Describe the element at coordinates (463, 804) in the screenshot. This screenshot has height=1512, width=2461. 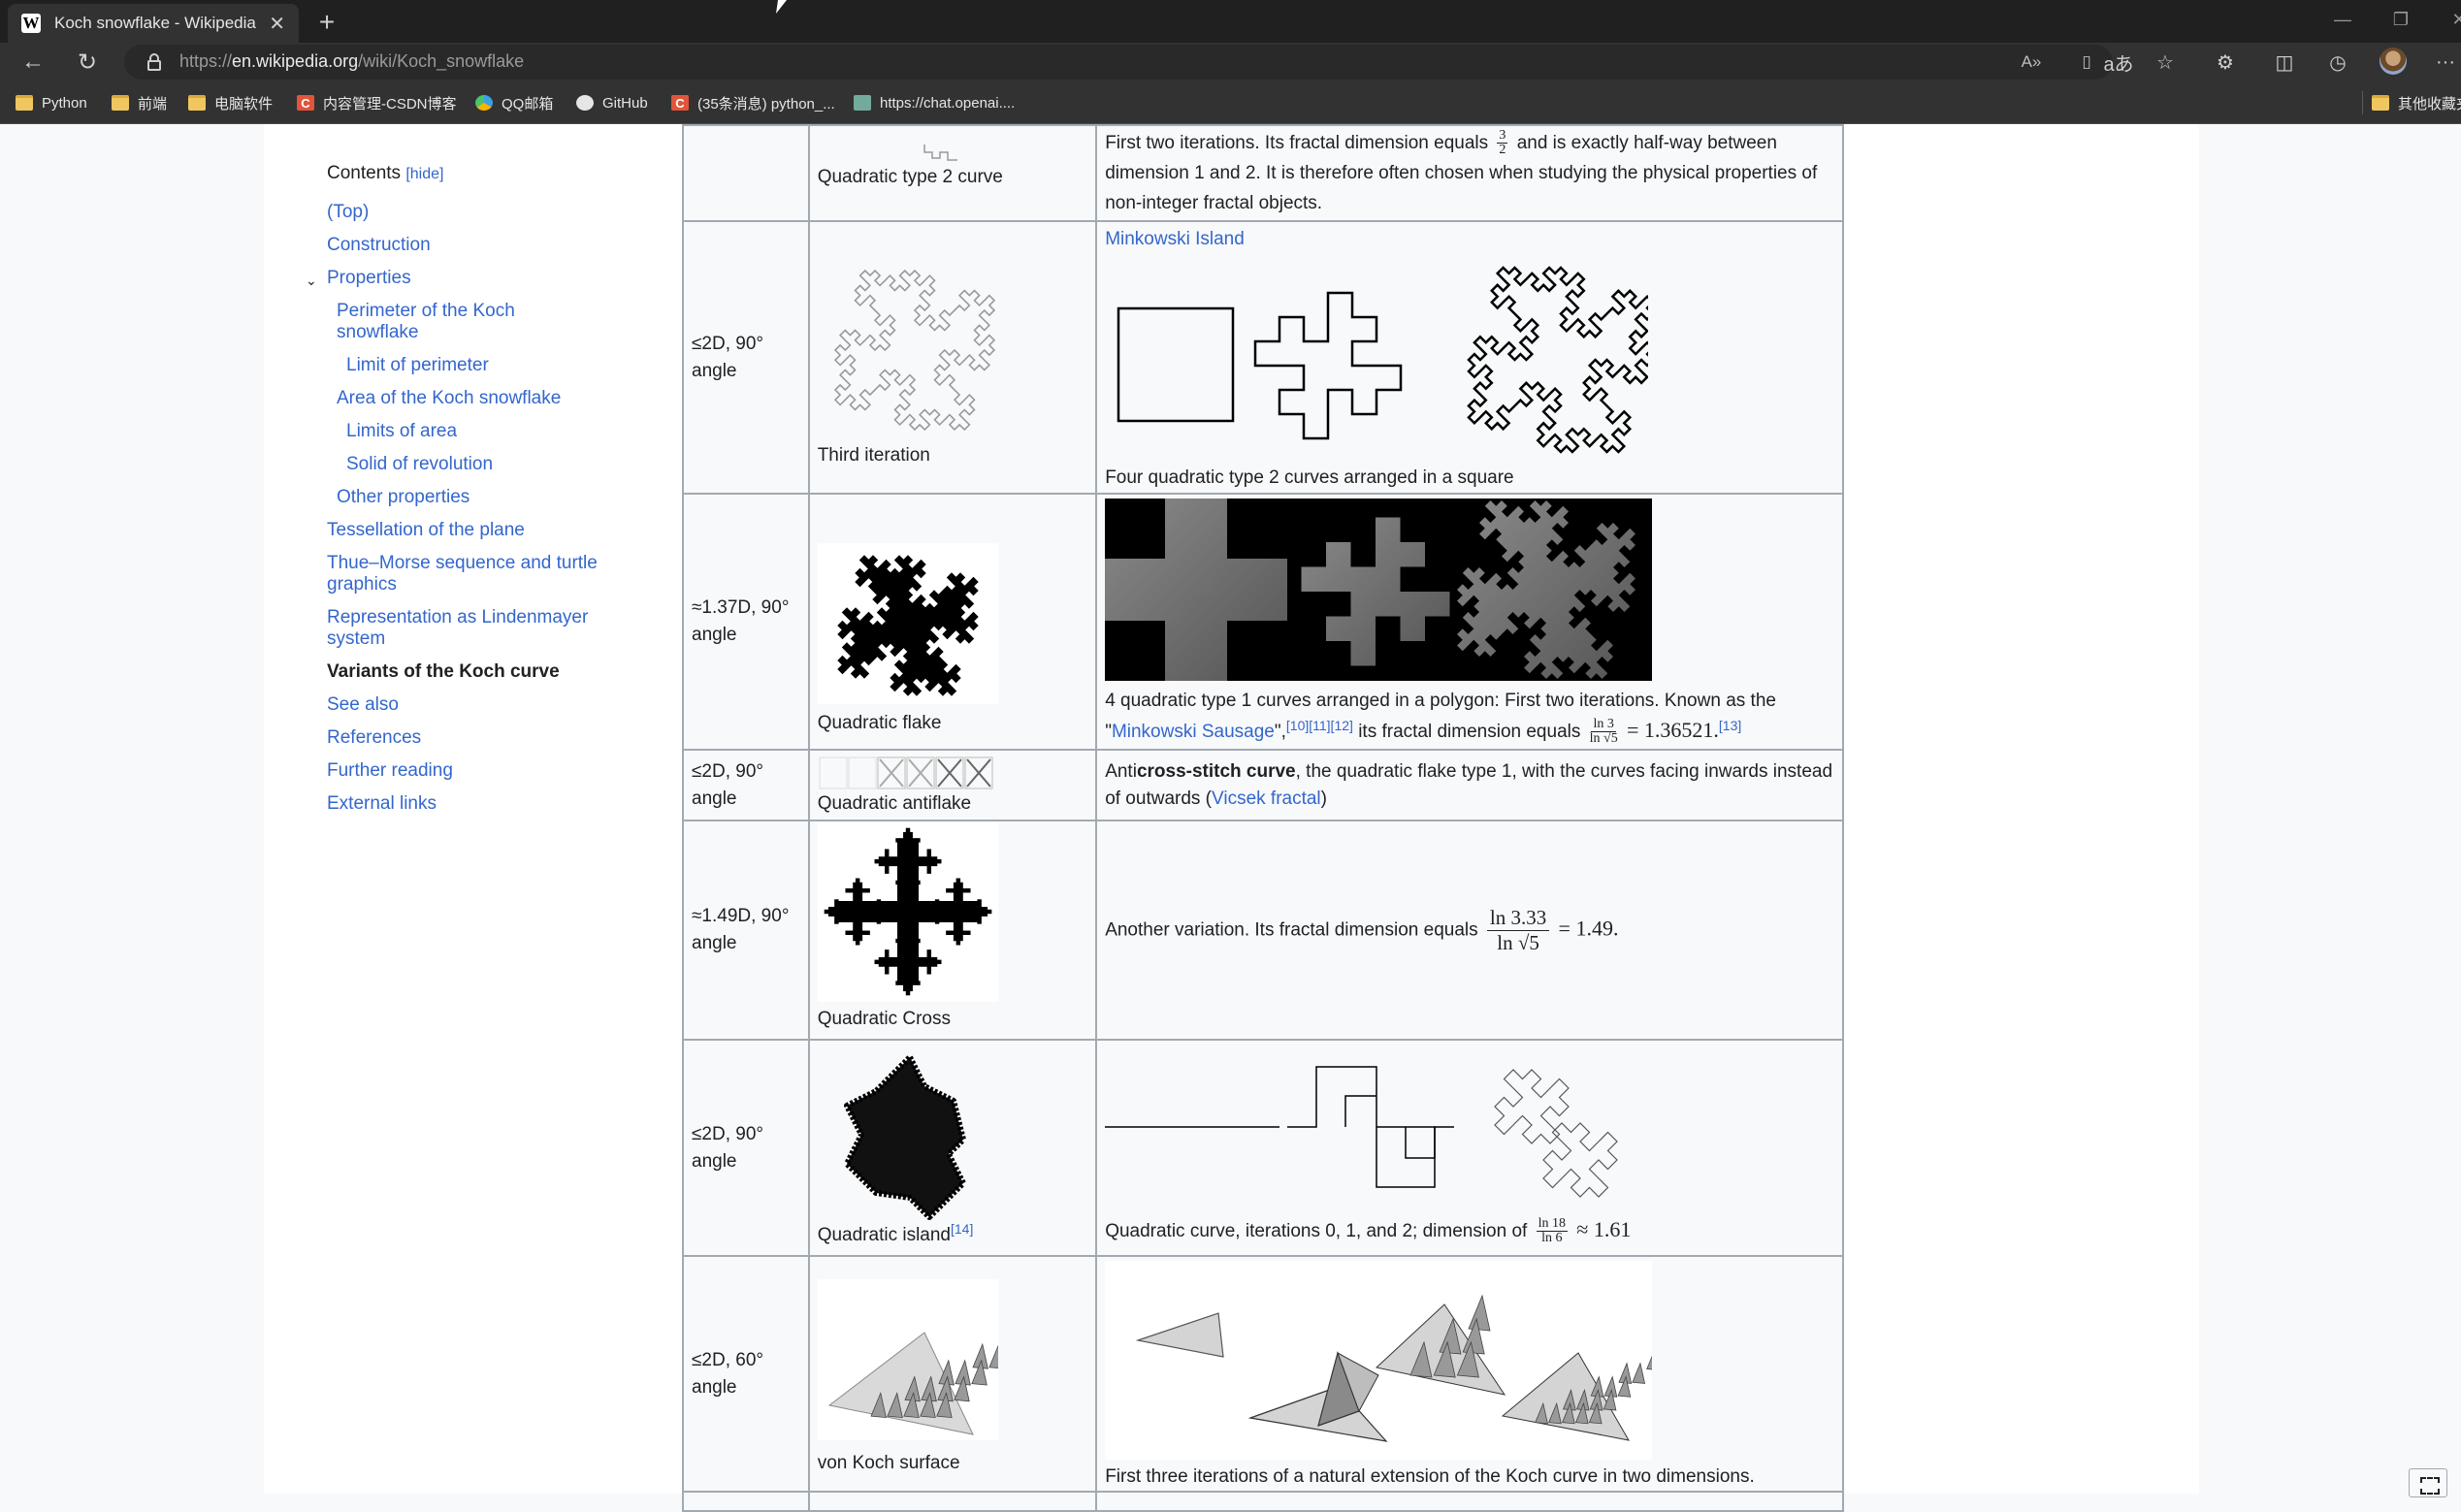
I see `toc-item-external-links: External links` at that location.